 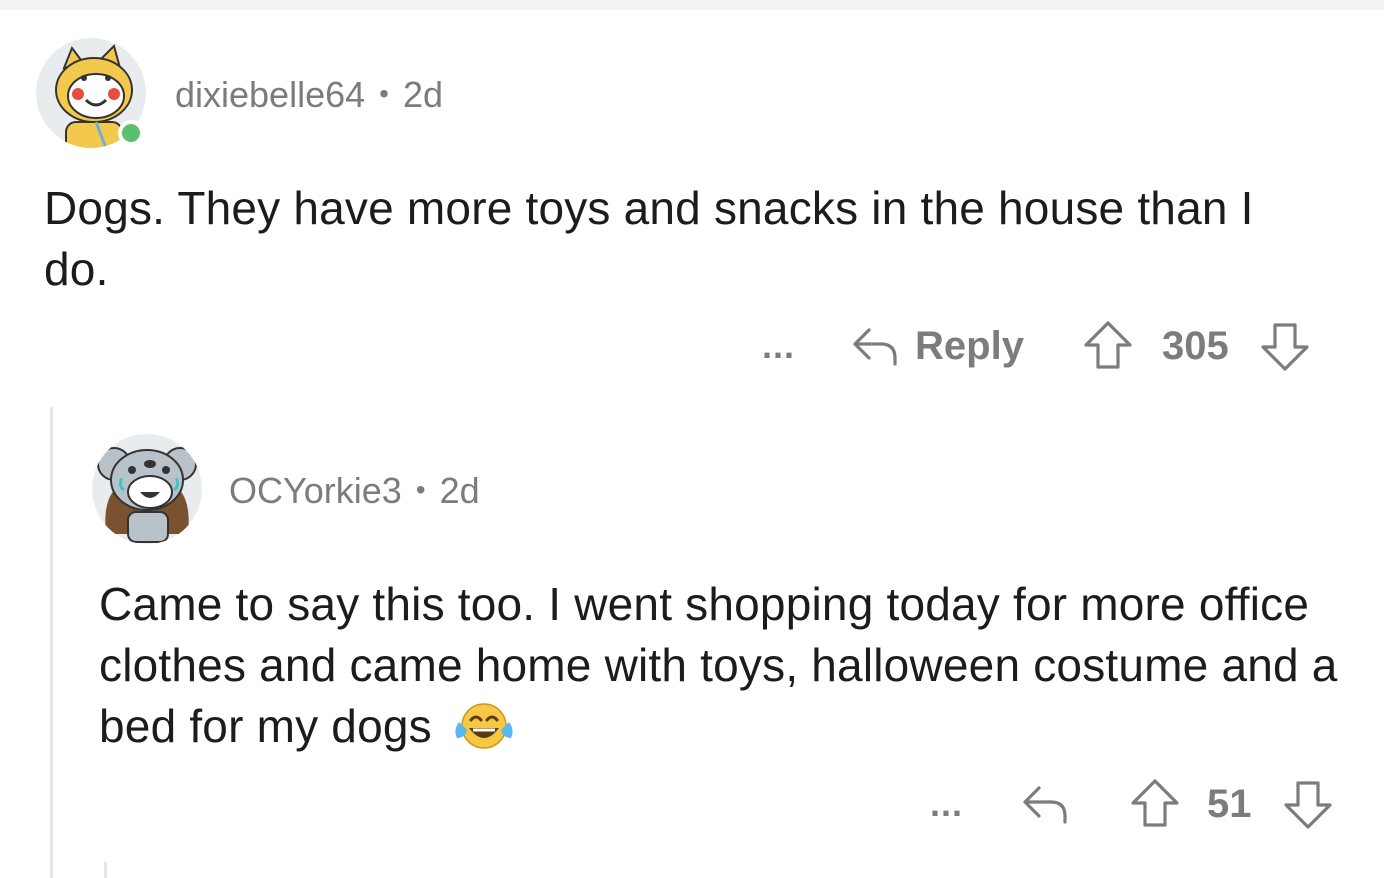 I want to click on reply-label: Reply, so click(x=969, y=345).